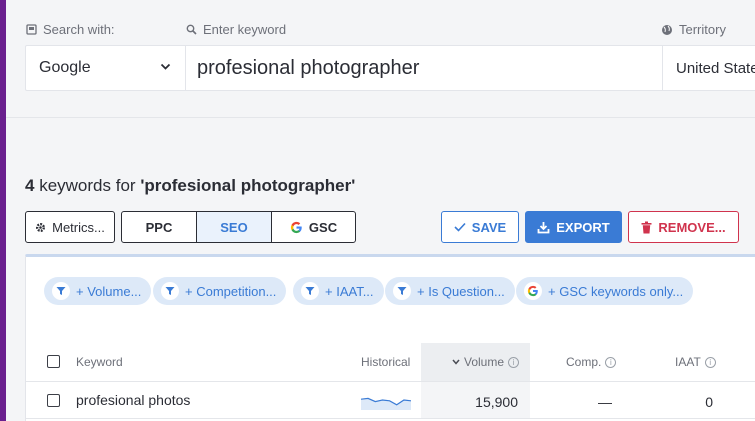 This screenshot has height=421, width=755. I want to click on search-with-label: Search with:, so click(70, 29).